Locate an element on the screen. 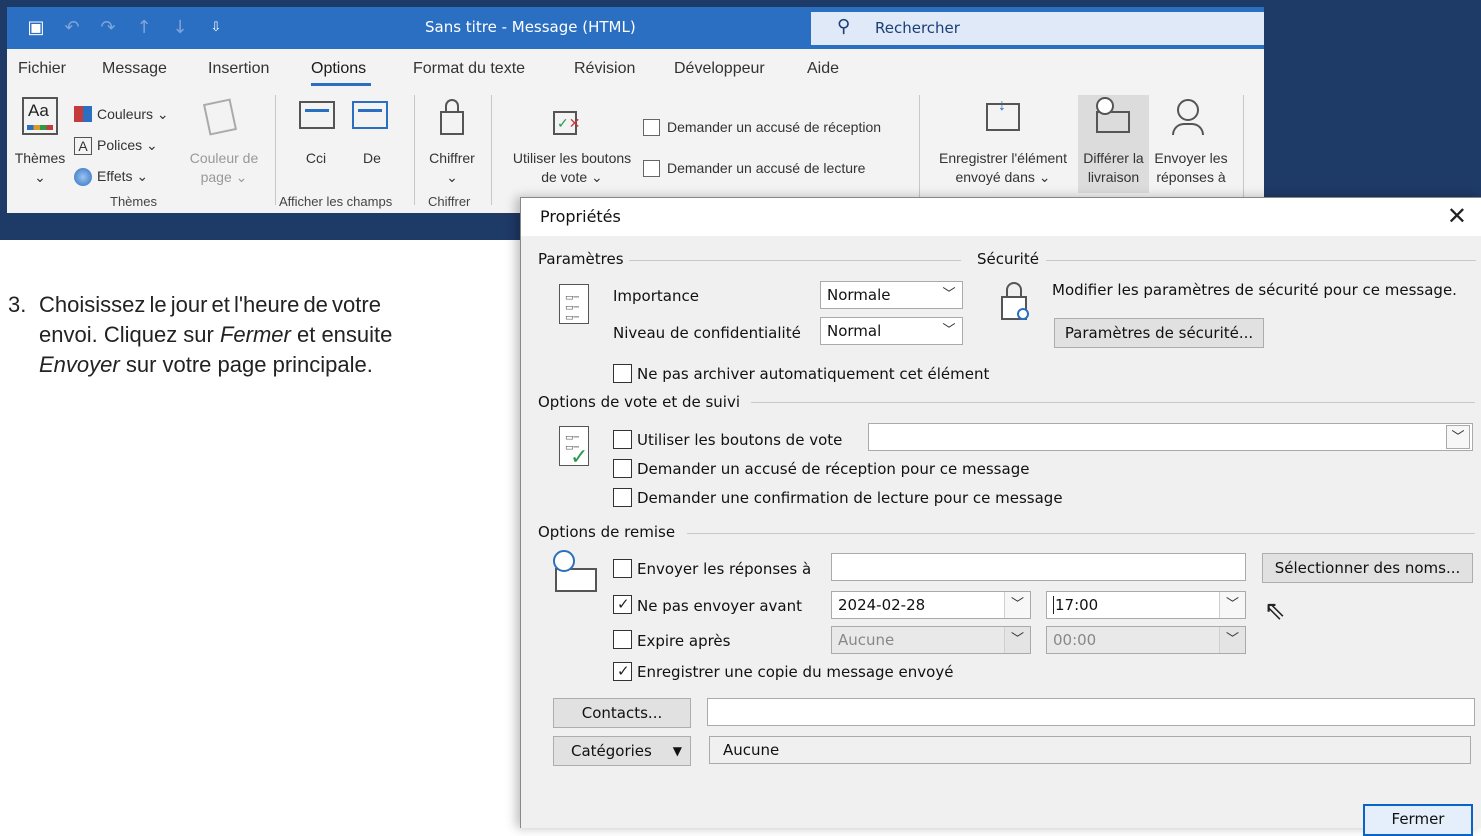 This screenshot has height=836, width=1481. reply-to-checkbox is located at coordinates (622, 568).